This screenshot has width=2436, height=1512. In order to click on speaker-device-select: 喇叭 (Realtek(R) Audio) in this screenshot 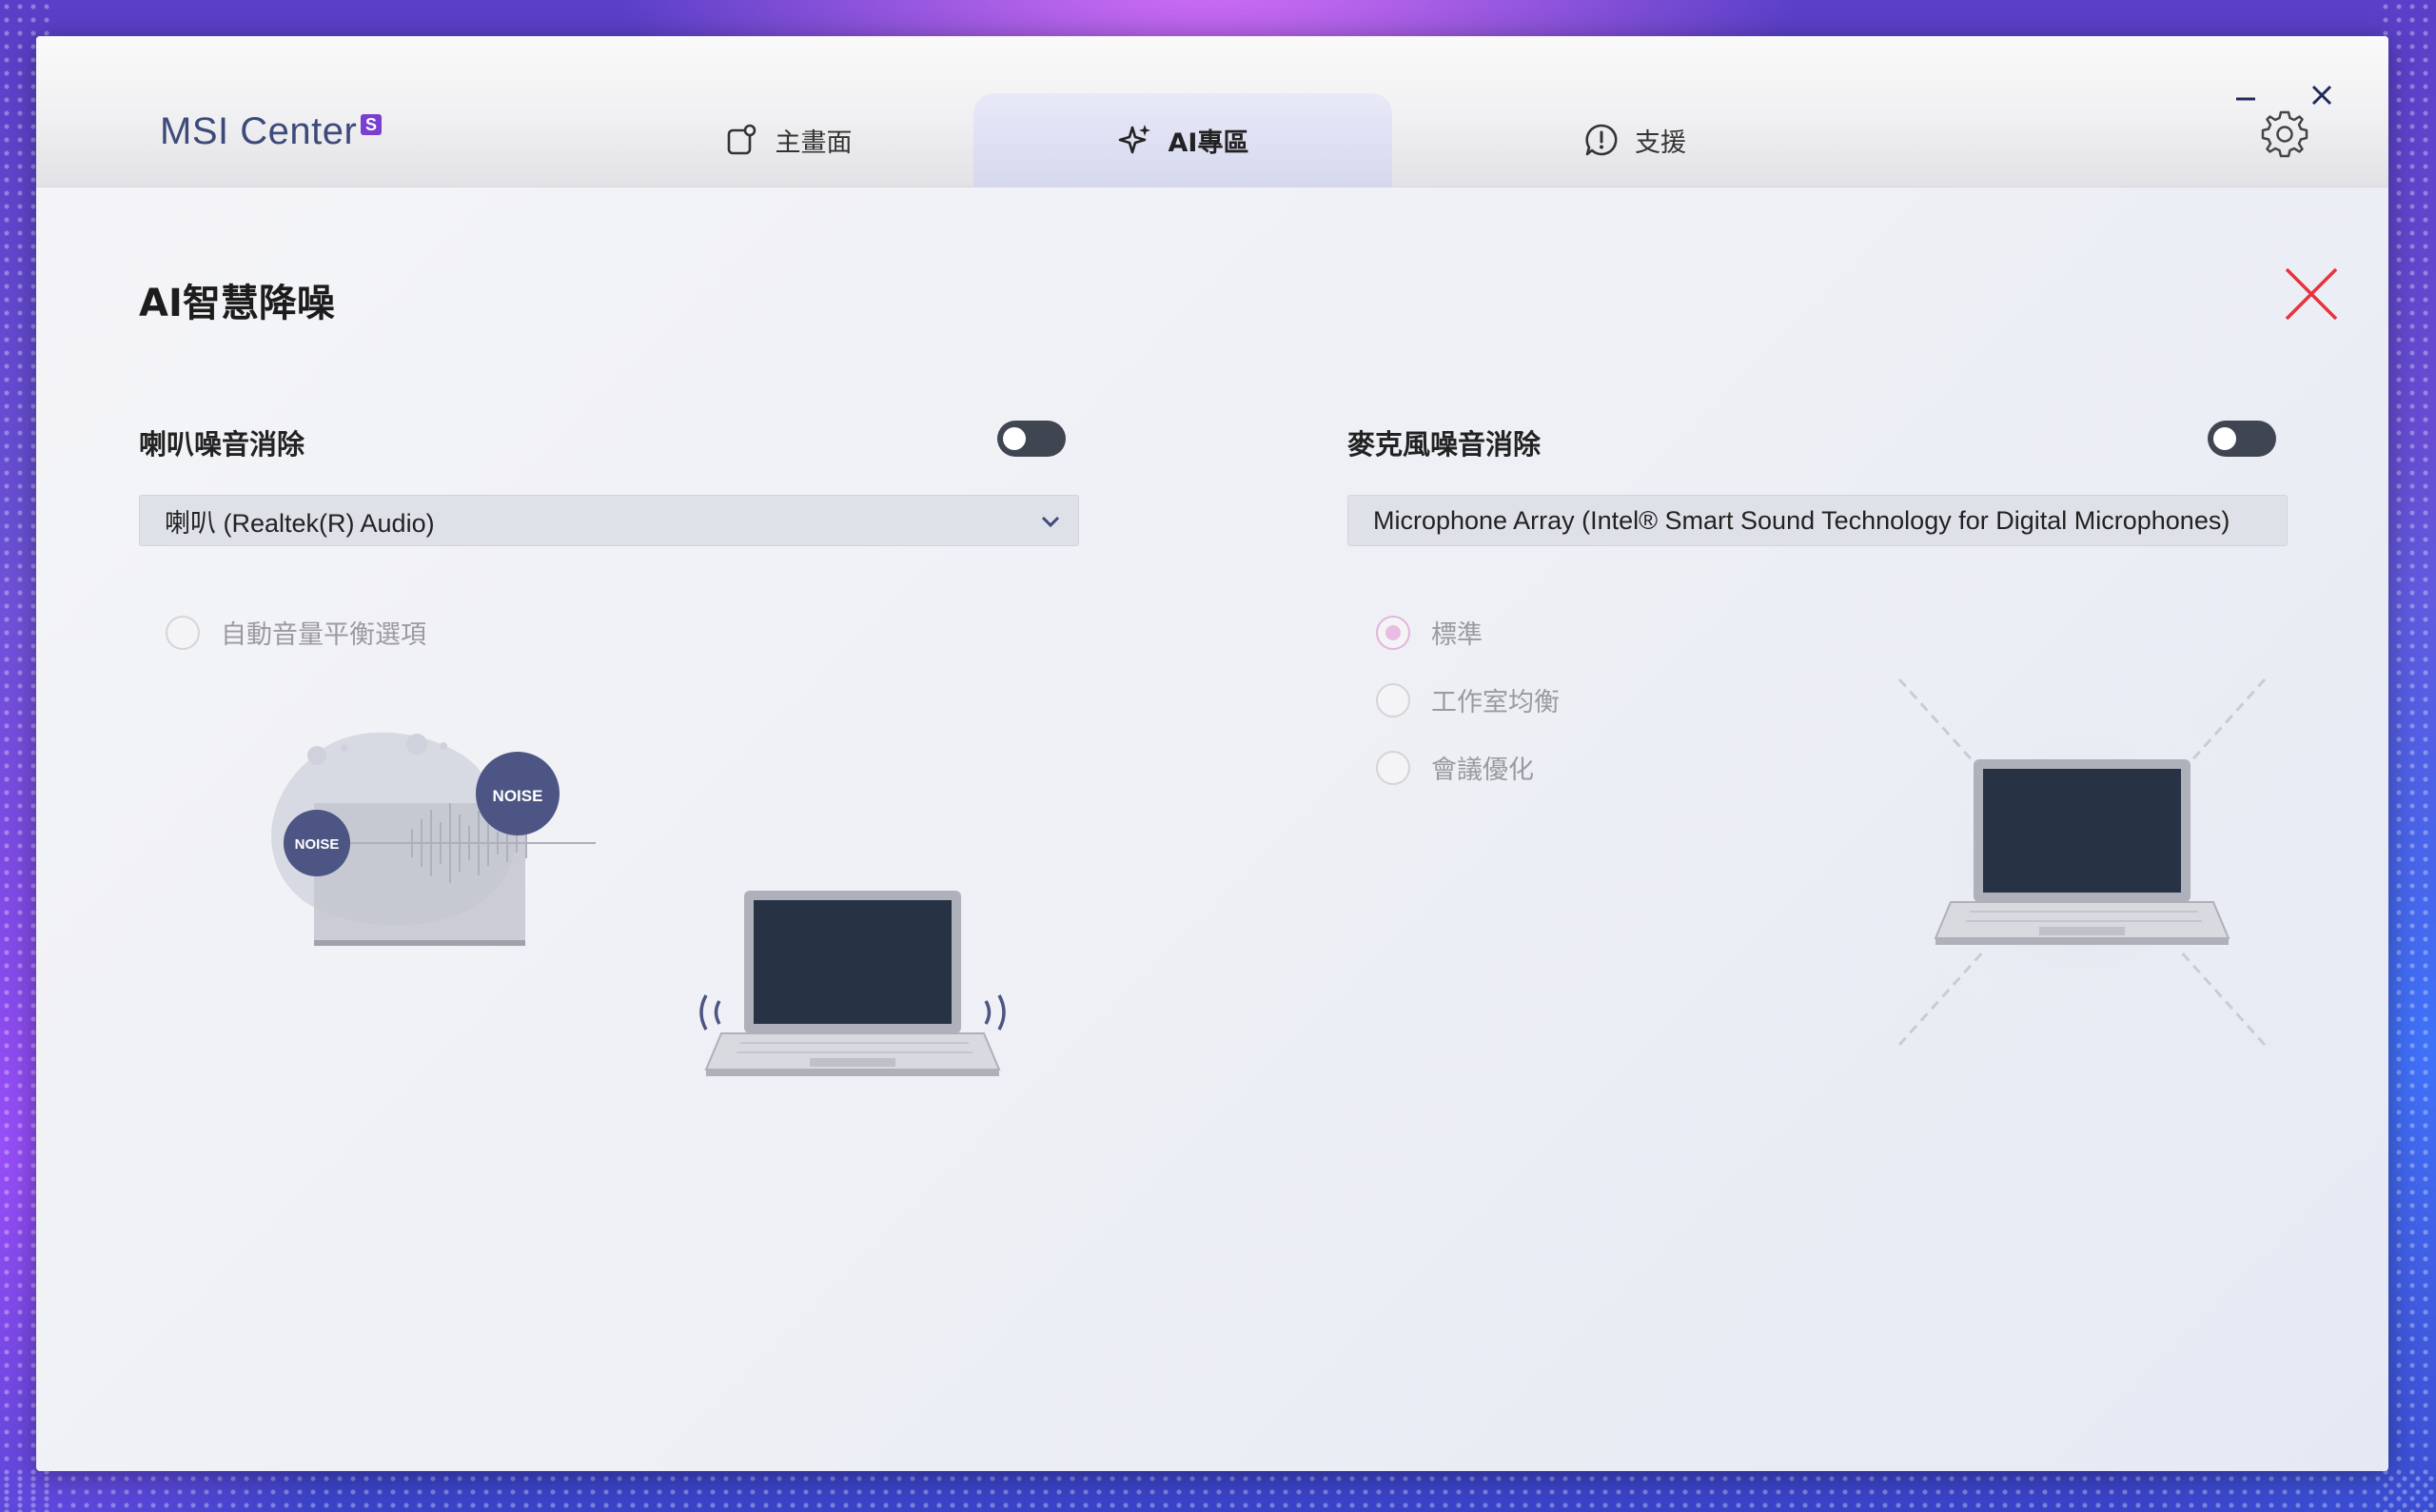, I will do `click(609, 520)`.